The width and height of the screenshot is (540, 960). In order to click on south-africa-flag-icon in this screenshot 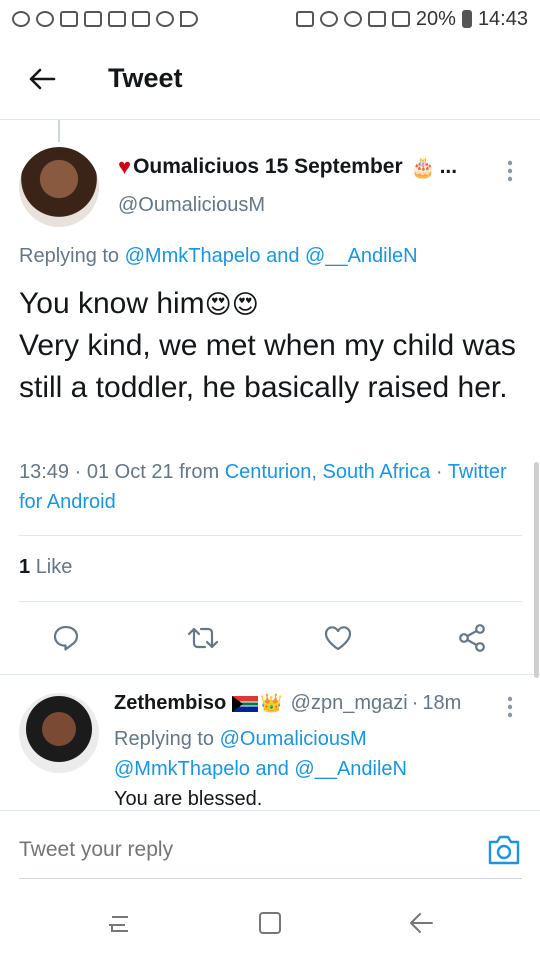, I will do `click(245, 703)`.